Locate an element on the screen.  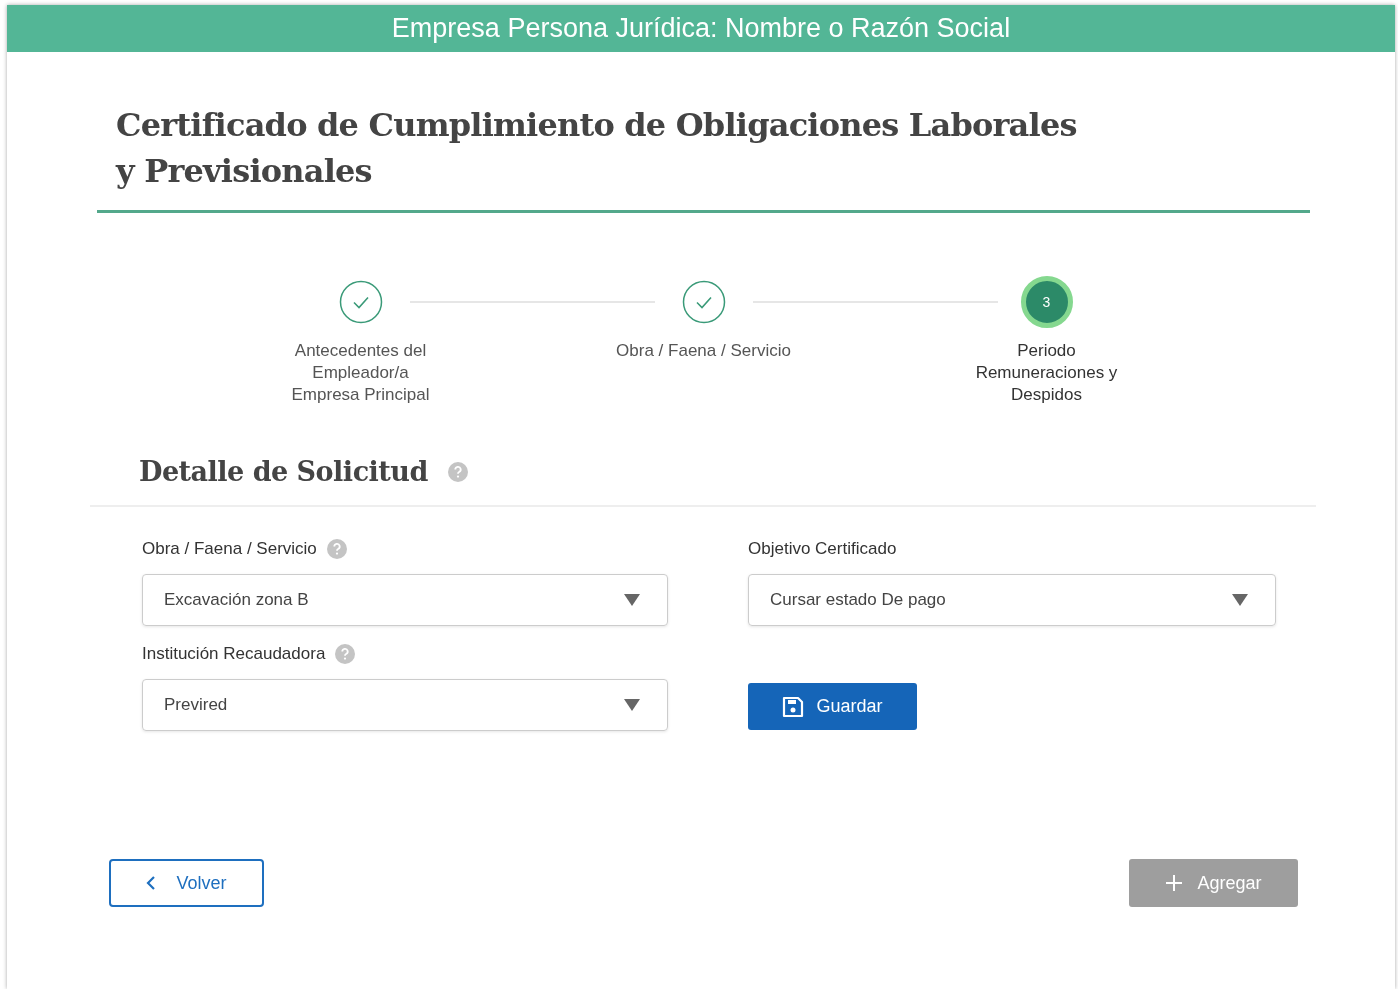
step-label: Obra / Faena / Servicio is located at coordinates (703, 351).